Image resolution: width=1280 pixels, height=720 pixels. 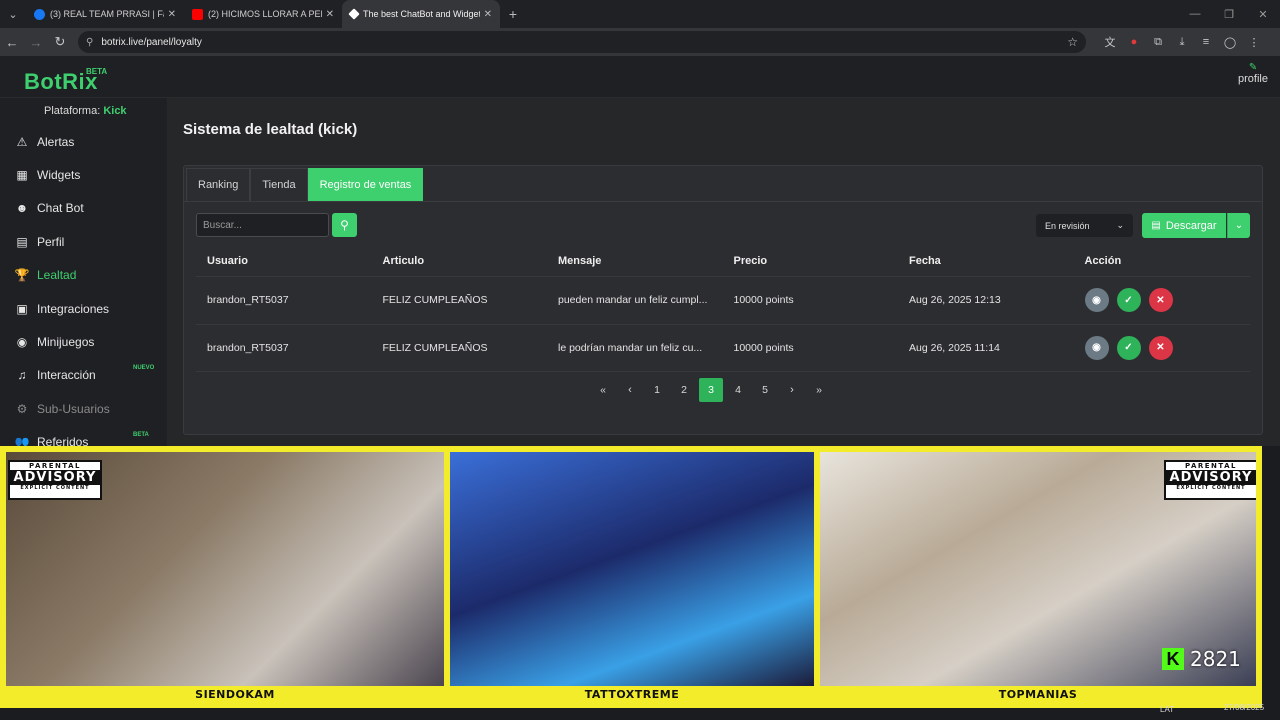 I want to click on profile-link: ✎ profile, so click(x=1253, y=73).